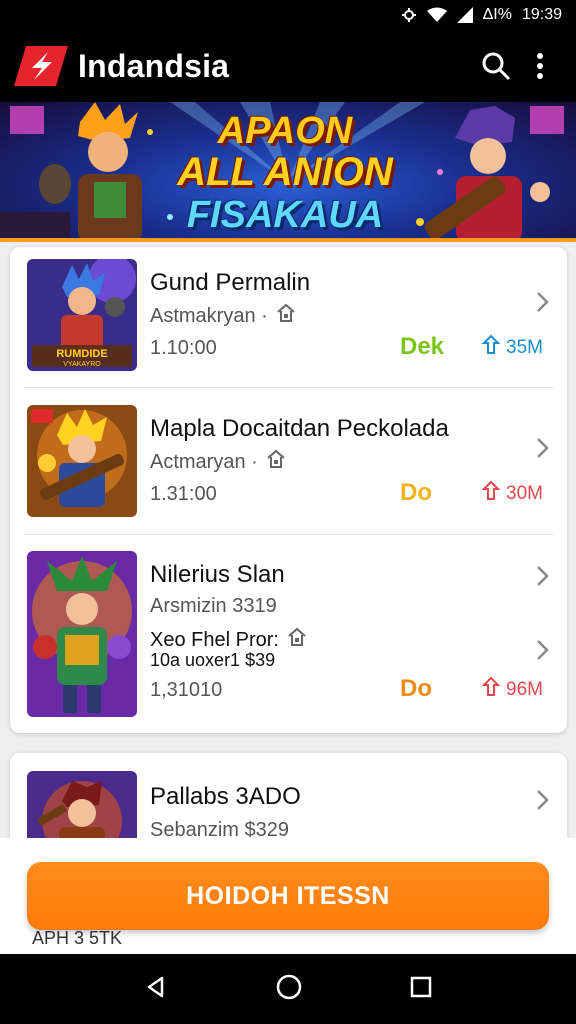  I want to click on item-tag: Dek, so click(422, 346).